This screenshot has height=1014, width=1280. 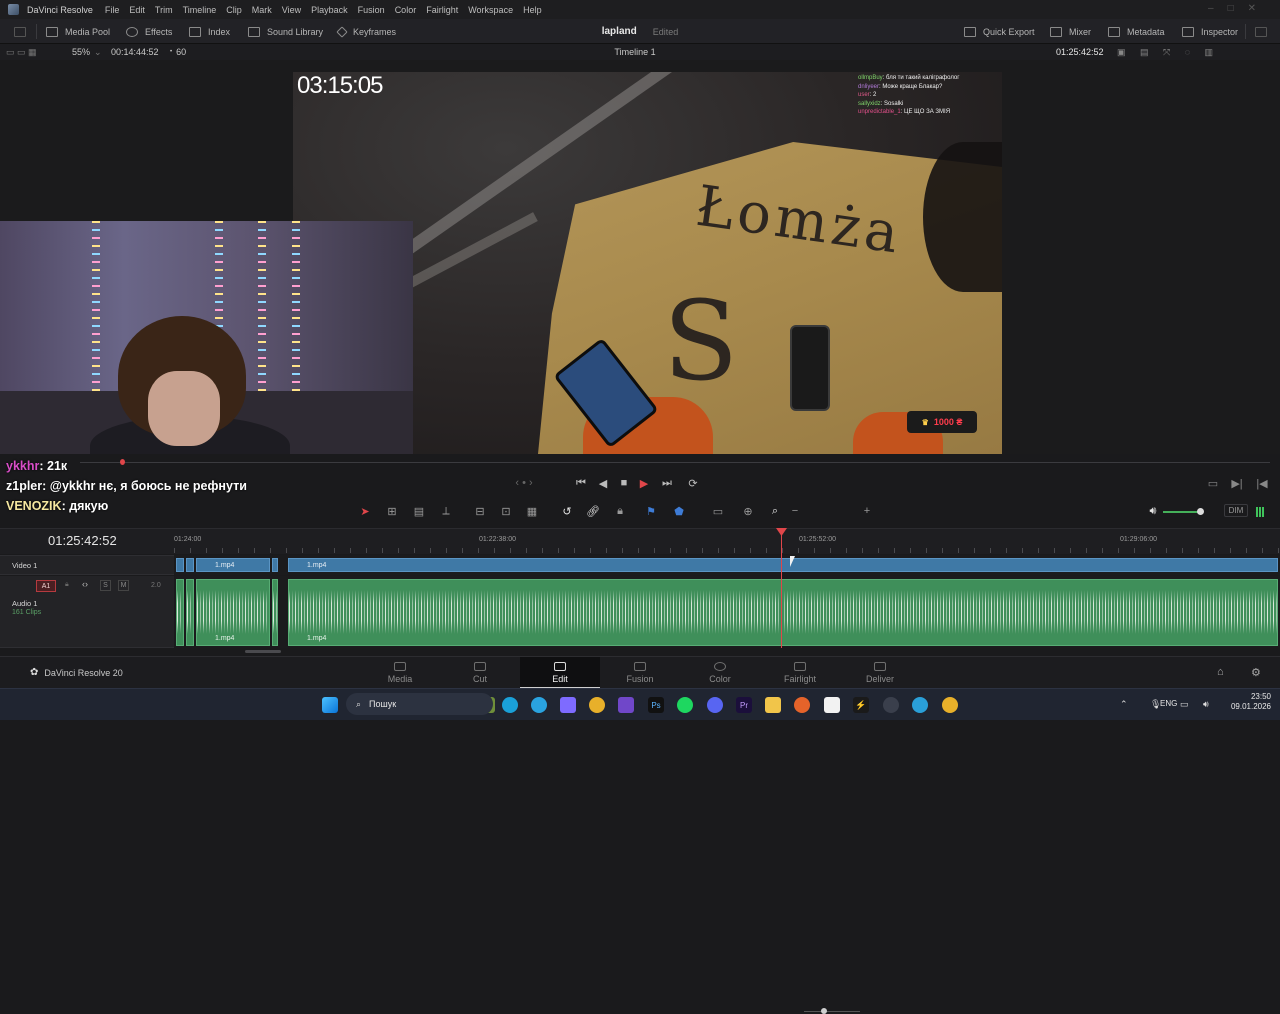 I want to click on lock-track-icon: 🔒︎, so click(x=67, y=585).